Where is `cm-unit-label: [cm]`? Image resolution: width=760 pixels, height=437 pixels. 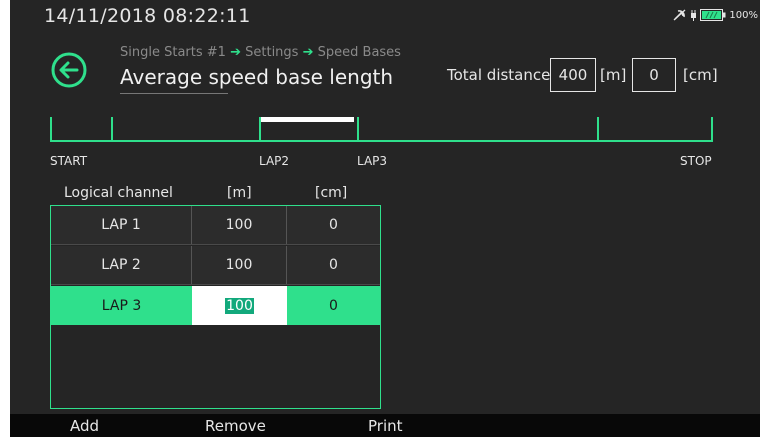 cm-unit-label: [cm] is located at coordinates (700, 75).